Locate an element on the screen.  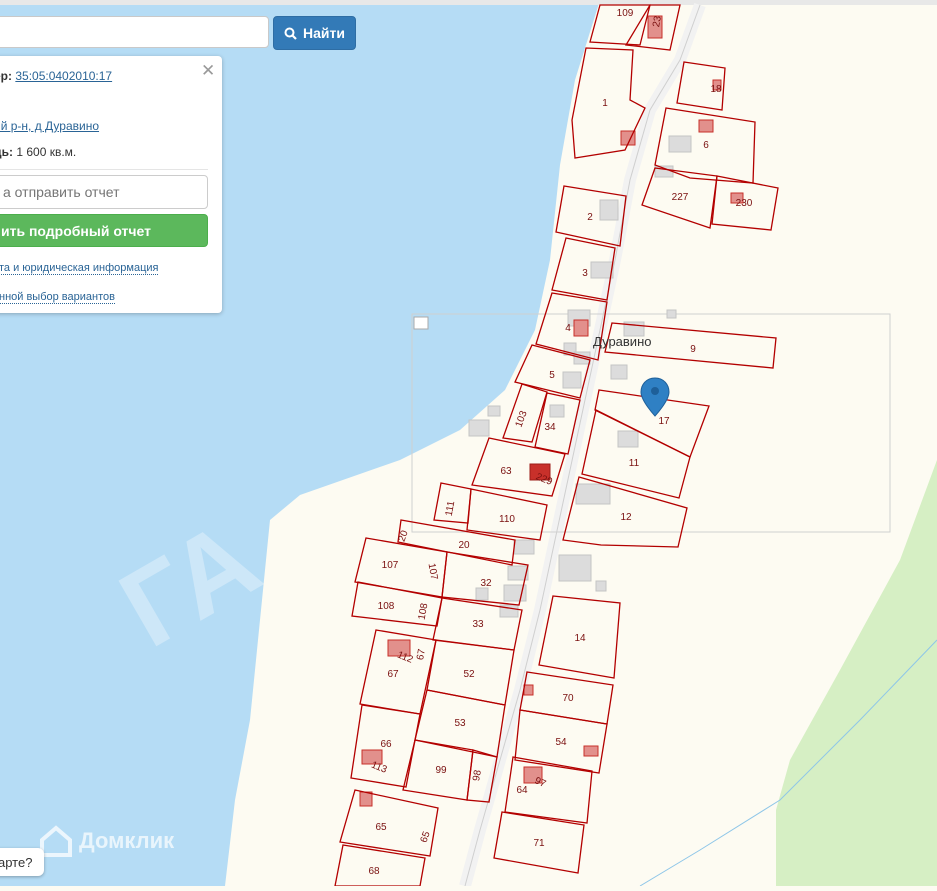
parcel-number-label: 5 is located at coordinates (552, 375).